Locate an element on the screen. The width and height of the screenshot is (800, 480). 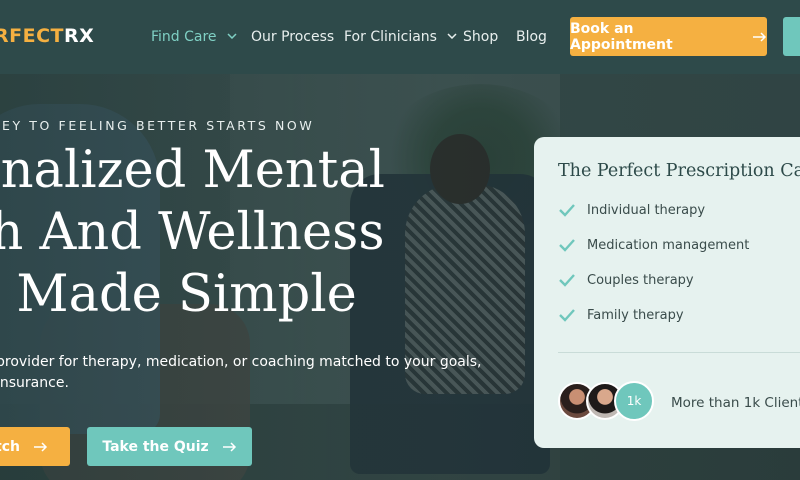
get-matched-button: tch is located at coordinates (35, 446).